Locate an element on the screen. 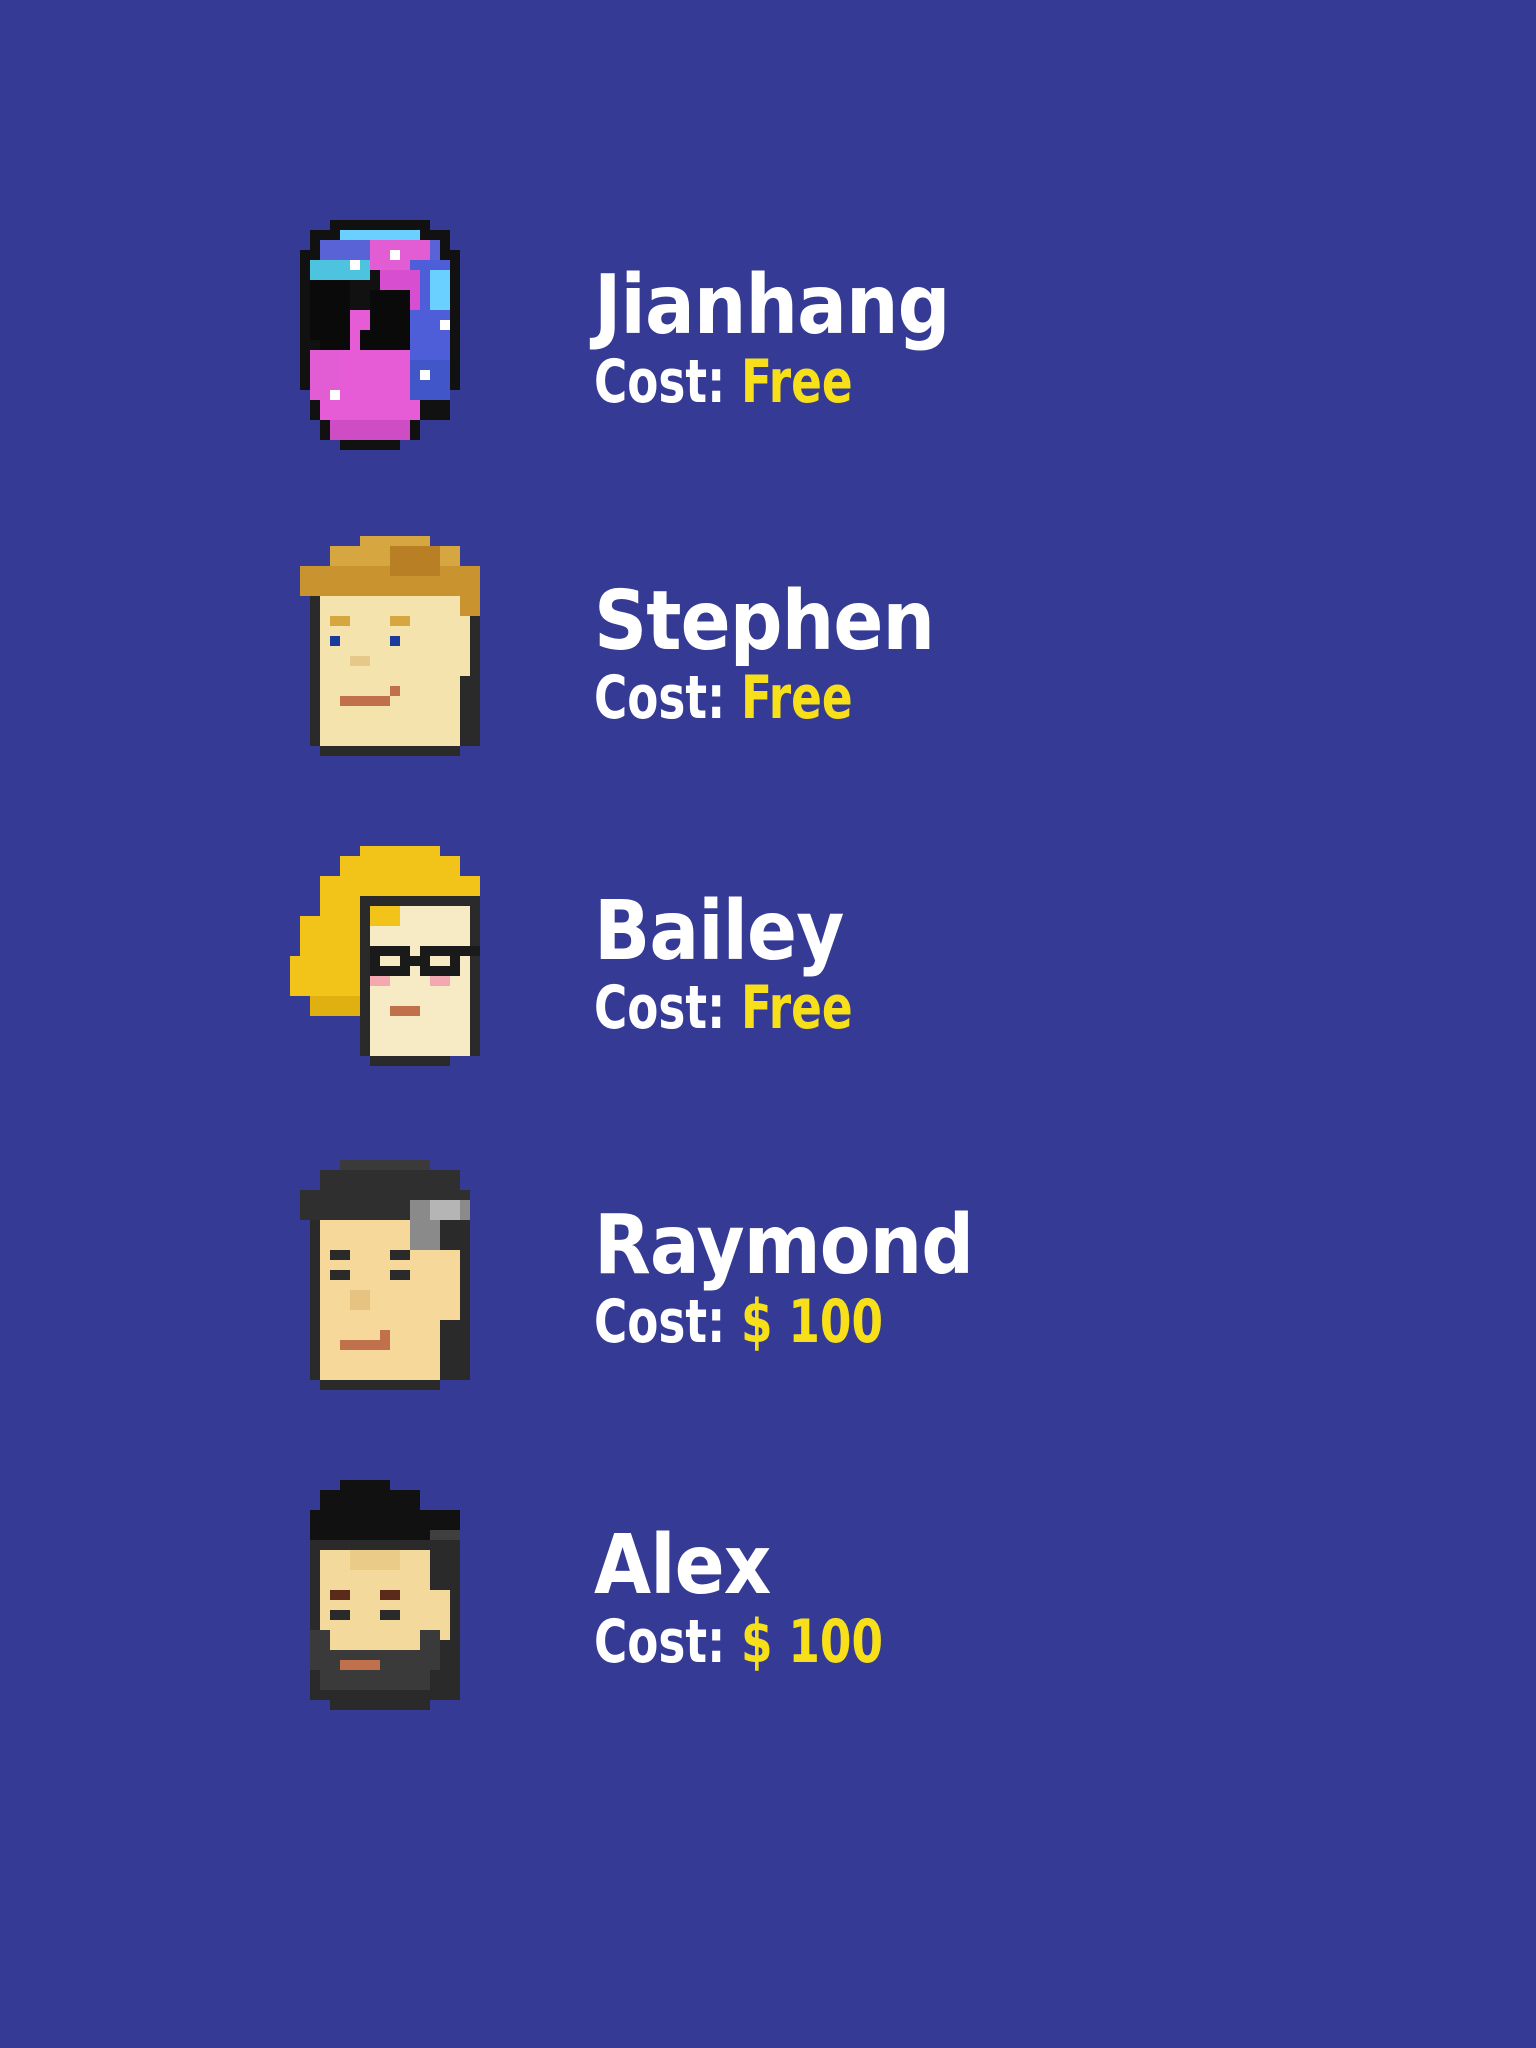 The height and width of the screenshot is (2048, 1536). dark-hair-grey-streak-face-icon is located at coordinates (400, 1280).